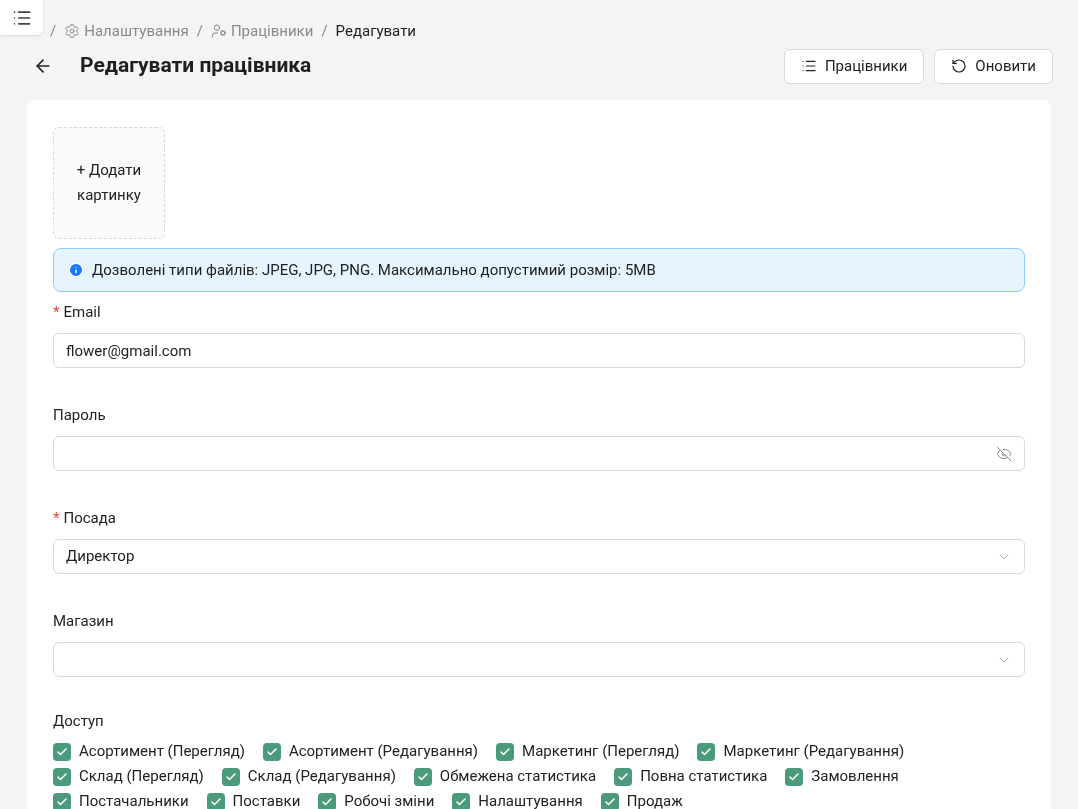 Image resolution: width=1078 pixels, height=809 pixels. What do you see at coordinates (691, 776) in the screenshot?
I see `access-checkbox: Повна статистика` at bounding box center [691, 776].